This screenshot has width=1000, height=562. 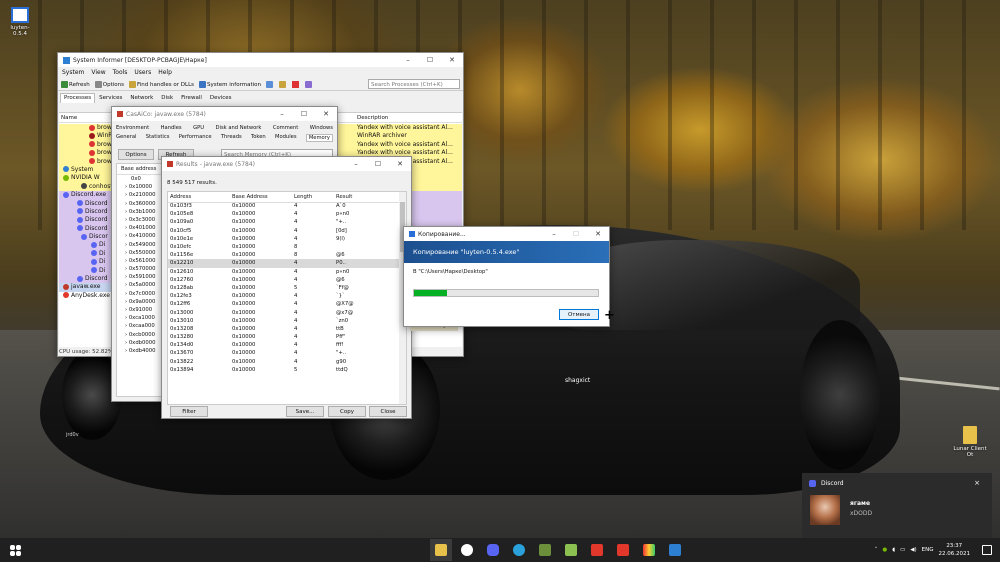 I want to click on tab-firewall: Firewall, so click(x=191, y=98).